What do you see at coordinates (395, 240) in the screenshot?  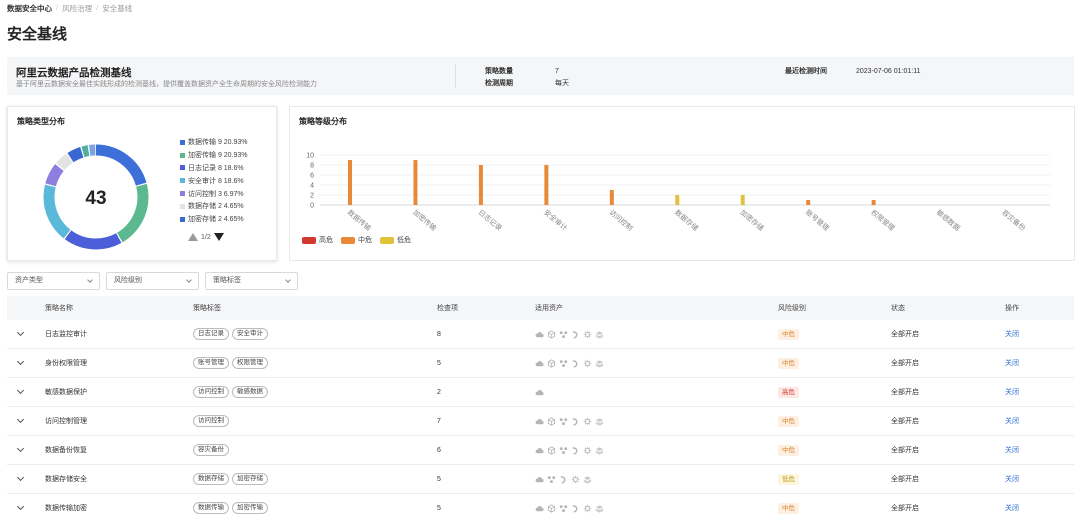 I see `bar-legend-item: 低危` at bounding box center [395, 240].